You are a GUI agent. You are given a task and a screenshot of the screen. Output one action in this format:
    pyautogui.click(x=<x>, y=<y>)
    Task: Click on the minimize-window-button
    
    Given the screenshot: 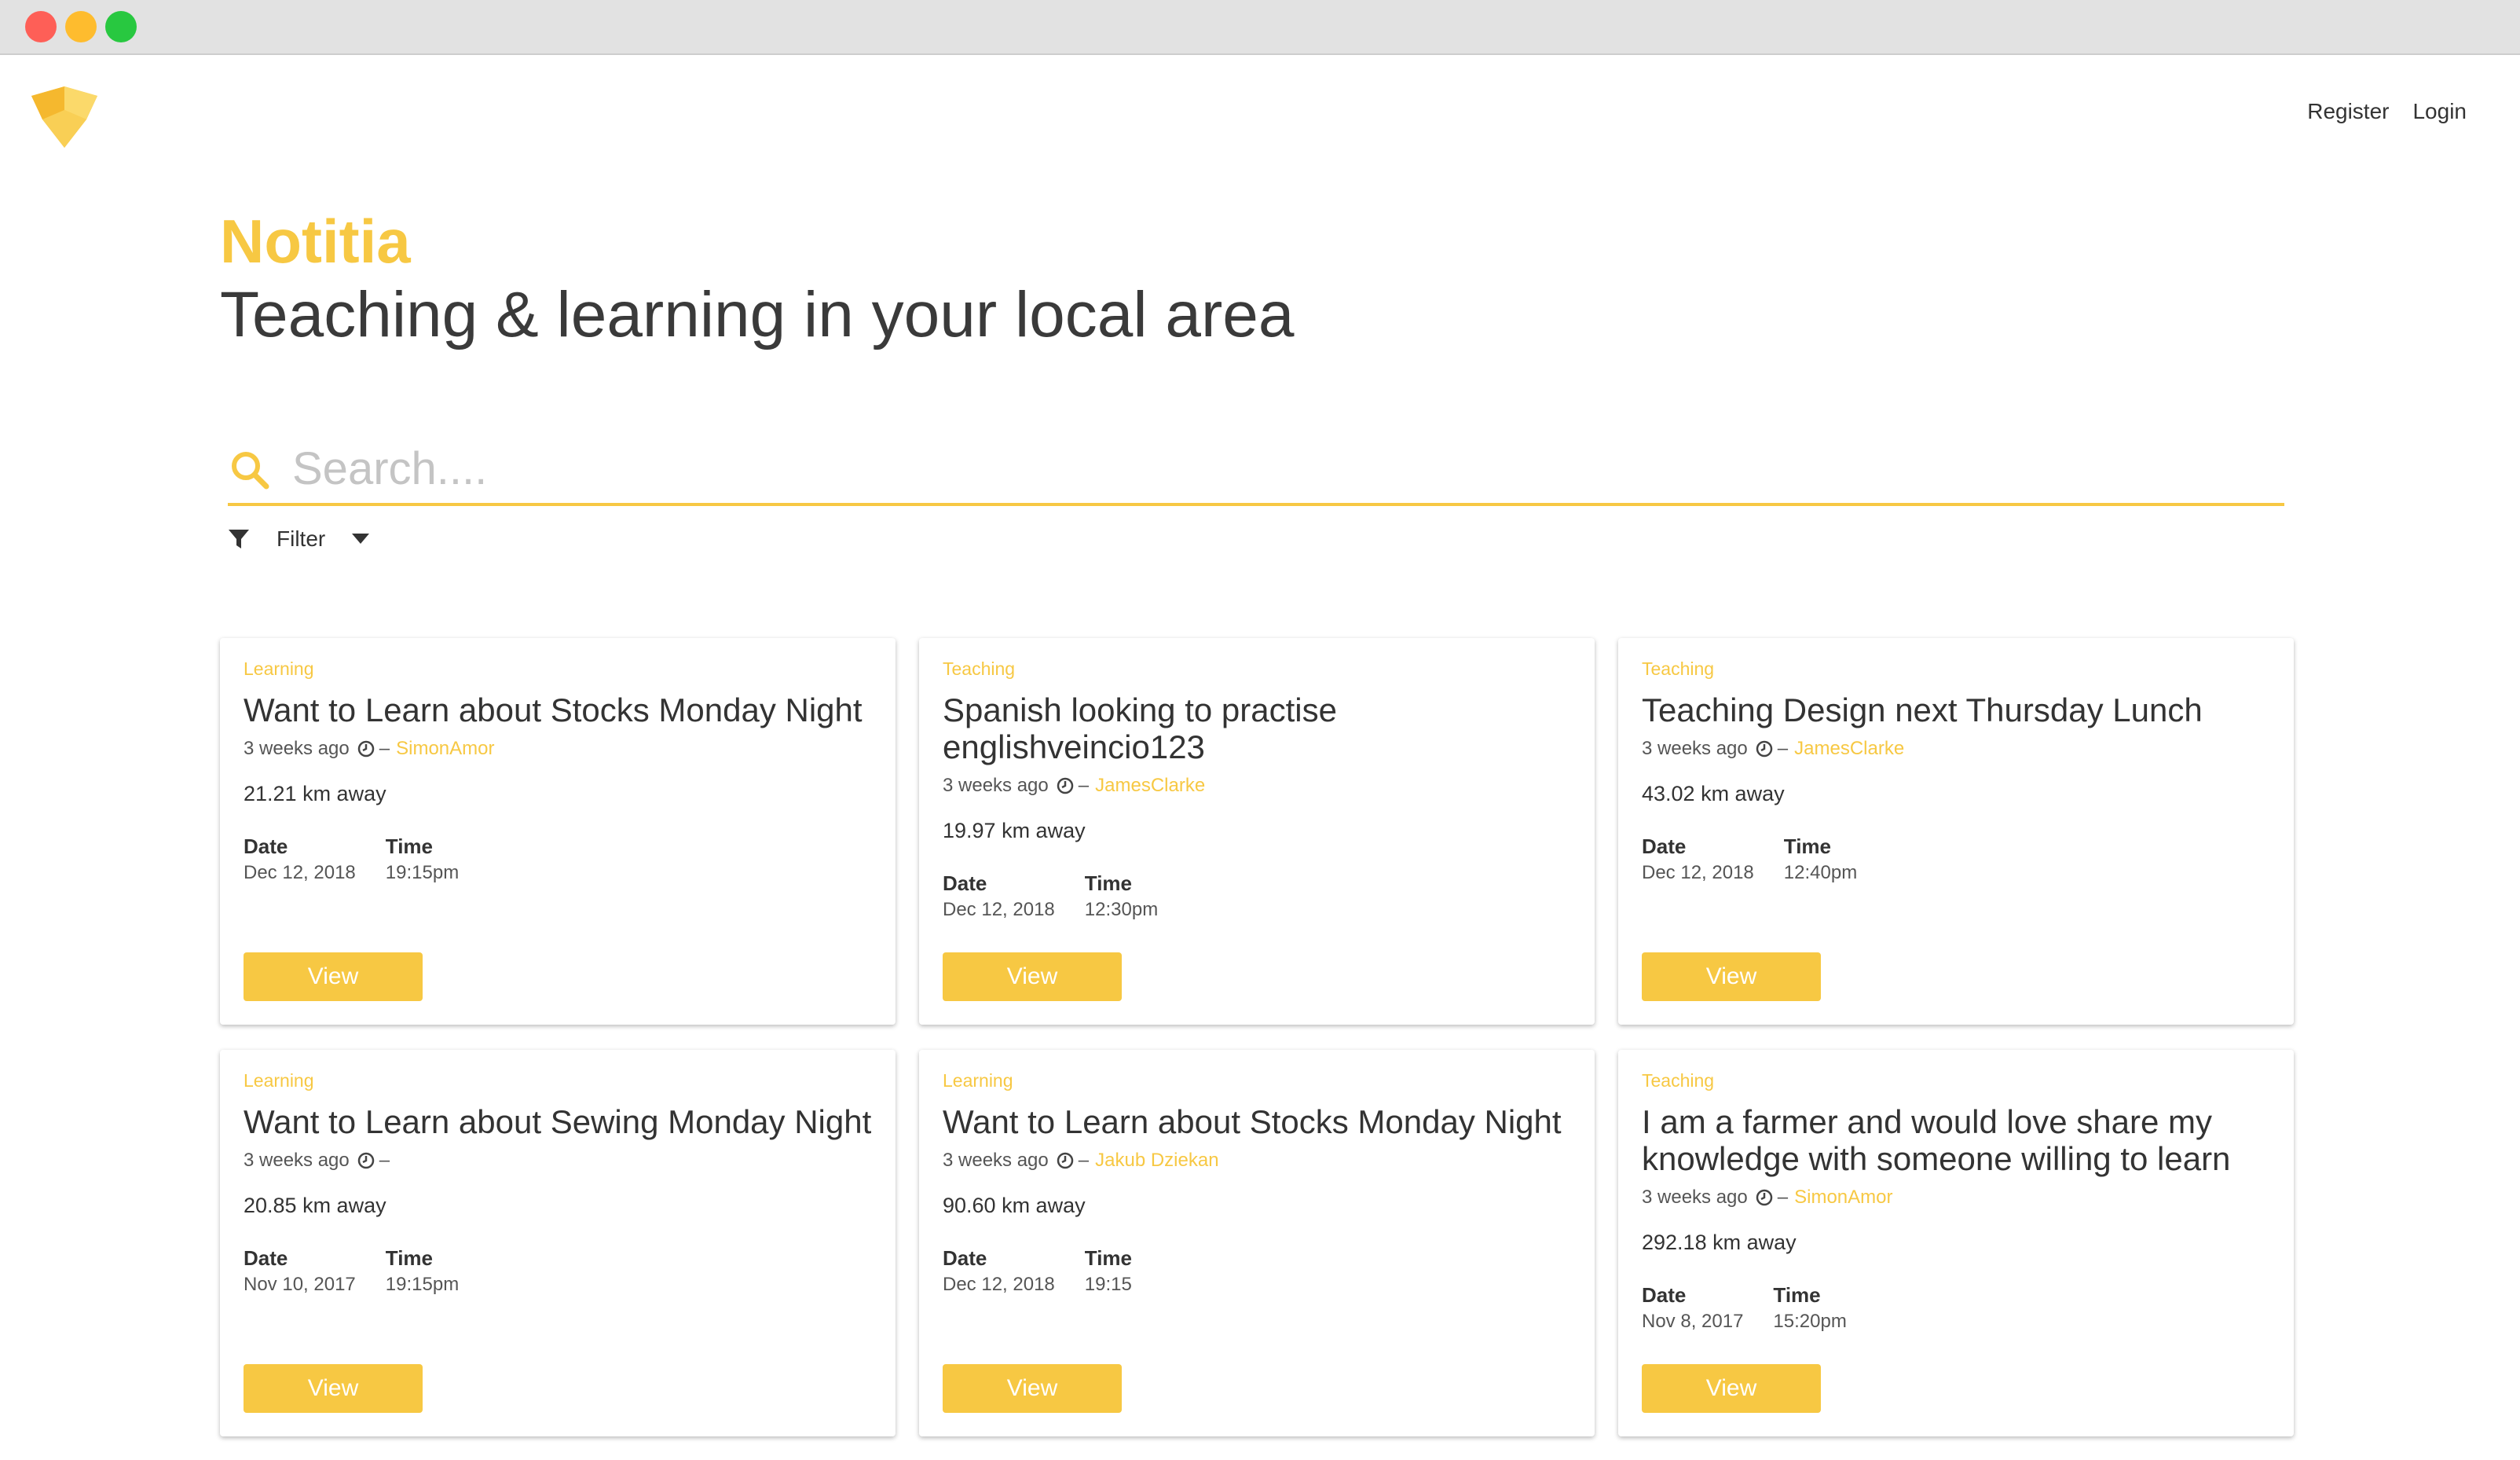 What is the action you would take?
    pyautogui.click(x=81, y=26)
    